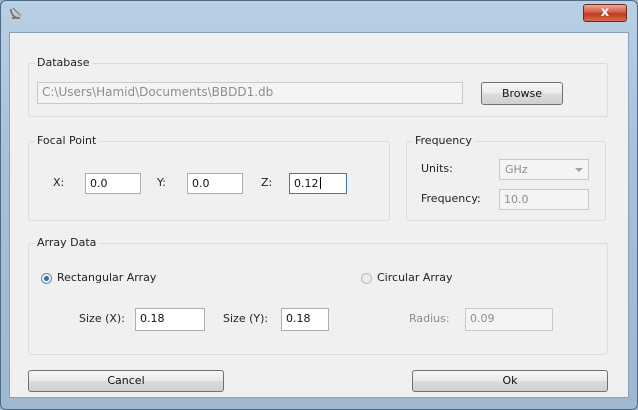 This screenshot has height=410, width=638. What do you see at coordinates (451, 198) in the screenshot?
I see `frequency-label: Frequency:` at bounding box center [451, 198].